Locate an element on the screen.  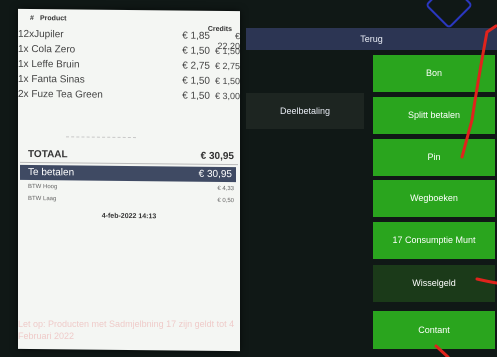
card-payment-button-label: Pin is located at coordinates (434, 157).